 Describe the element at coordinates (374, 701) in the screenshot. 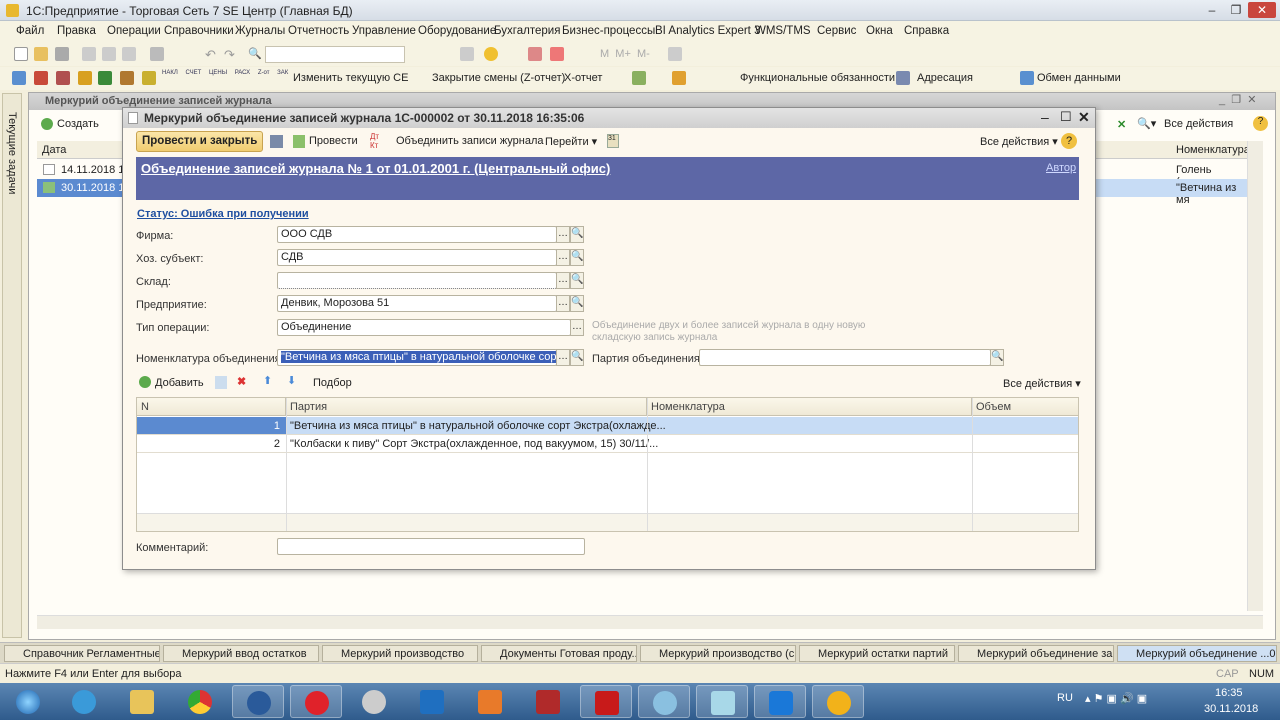

I see `taskbar-snipping-icon` at that location.